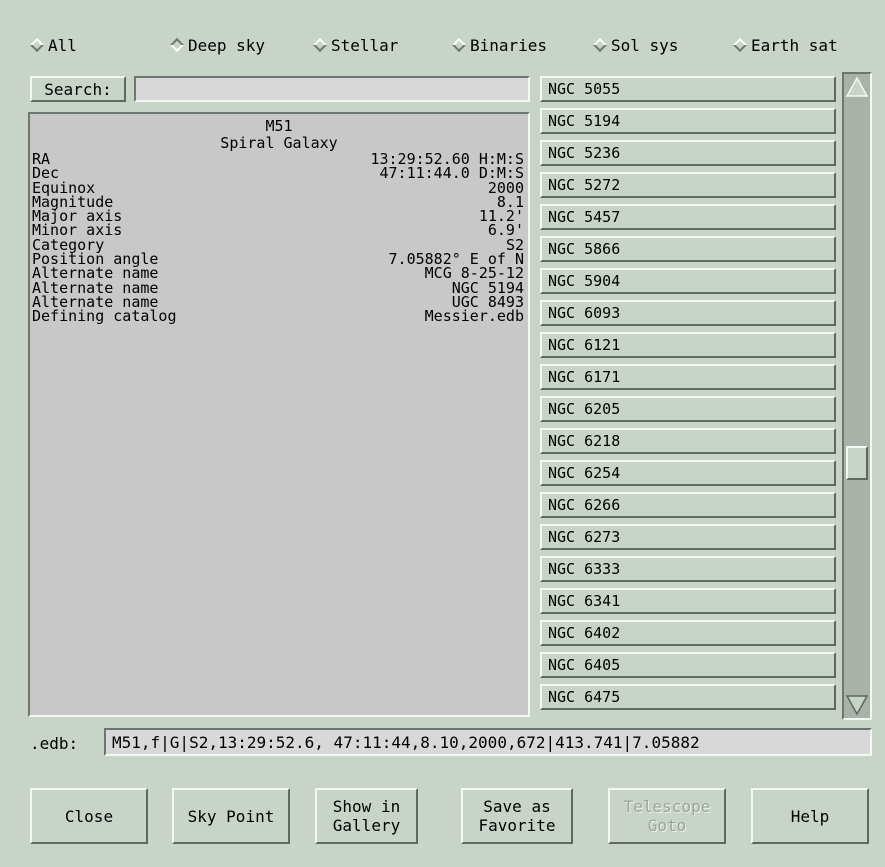  Describe the element at coordinates (279, 230) in the screenshot. I see `field-row-minor-axis: Minor axis 6.9'` at that location.